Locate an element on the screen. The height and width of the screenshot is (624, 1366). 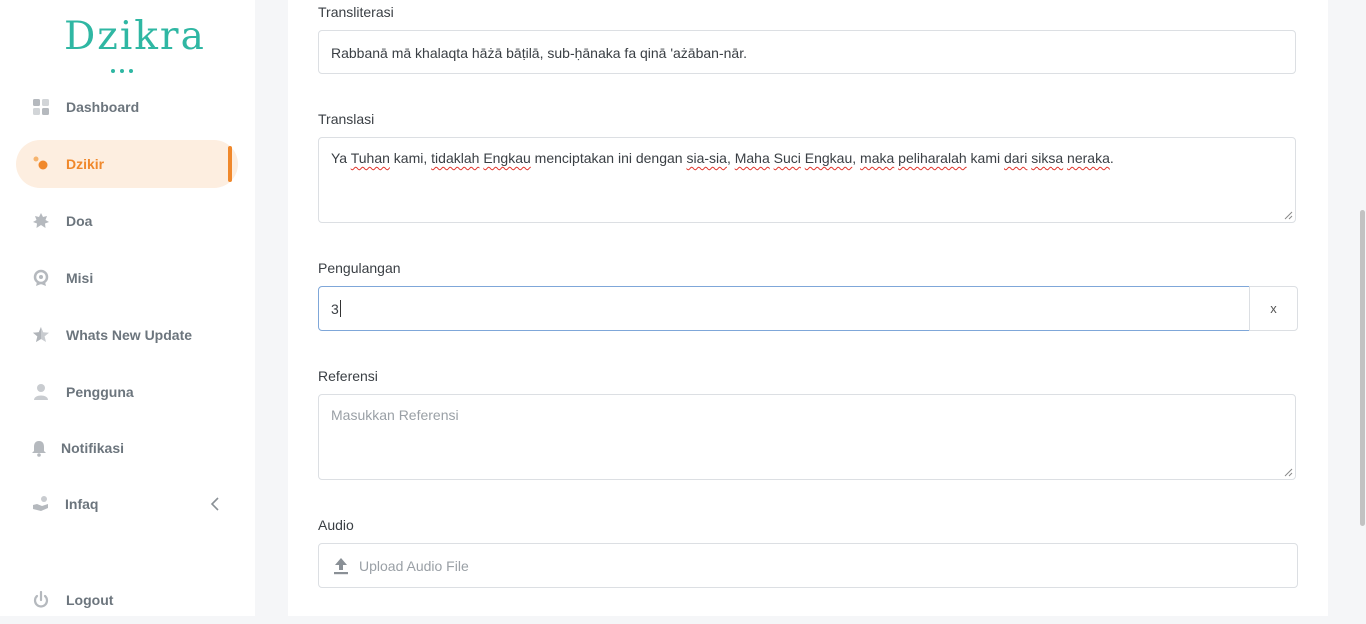
sidebar-item-label: Doa is located at coordinates (79, 221).